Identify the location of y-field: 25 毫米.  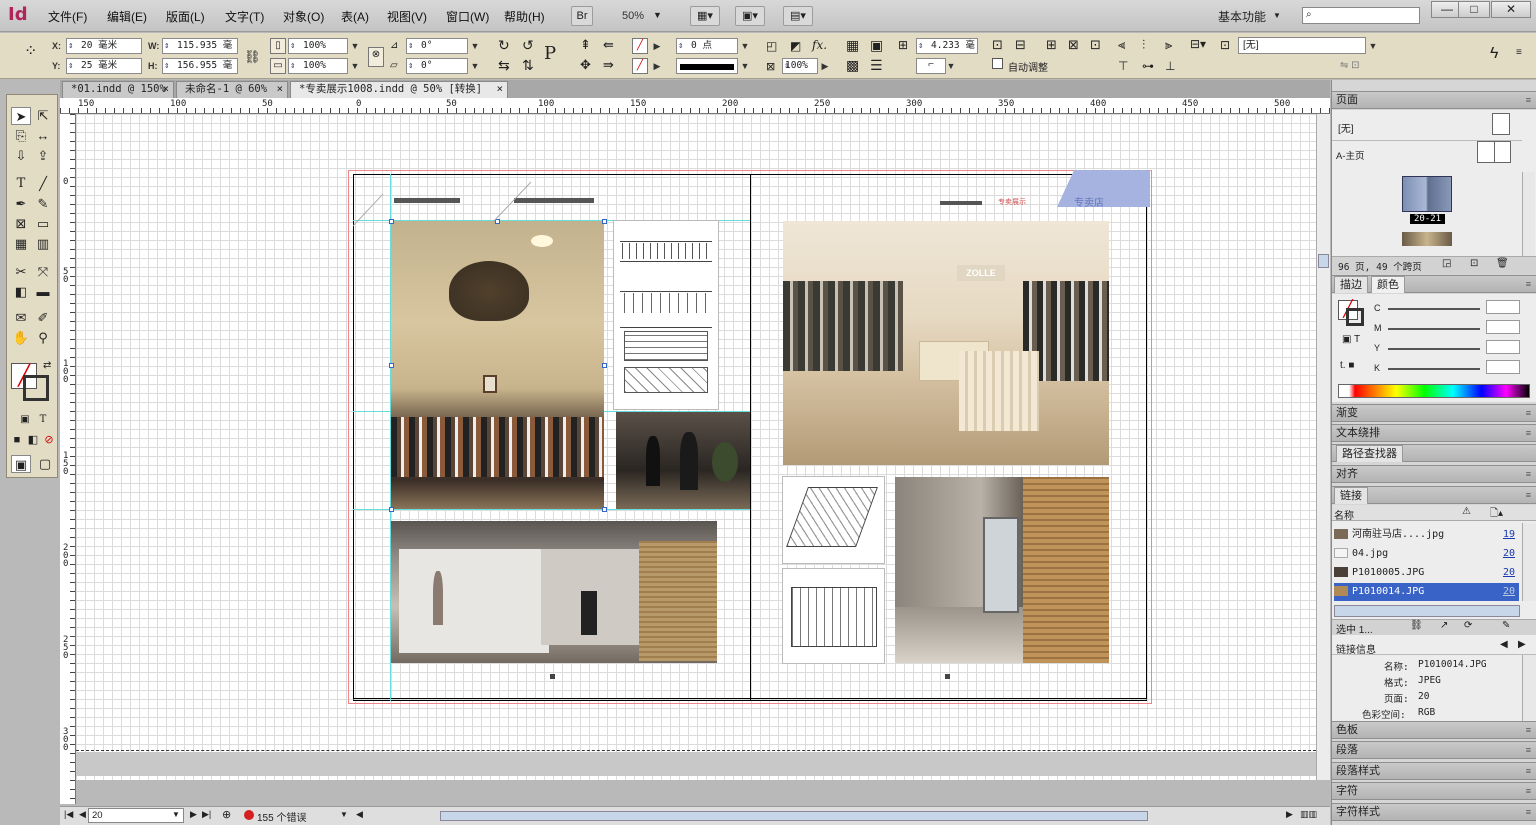
(104, 66).